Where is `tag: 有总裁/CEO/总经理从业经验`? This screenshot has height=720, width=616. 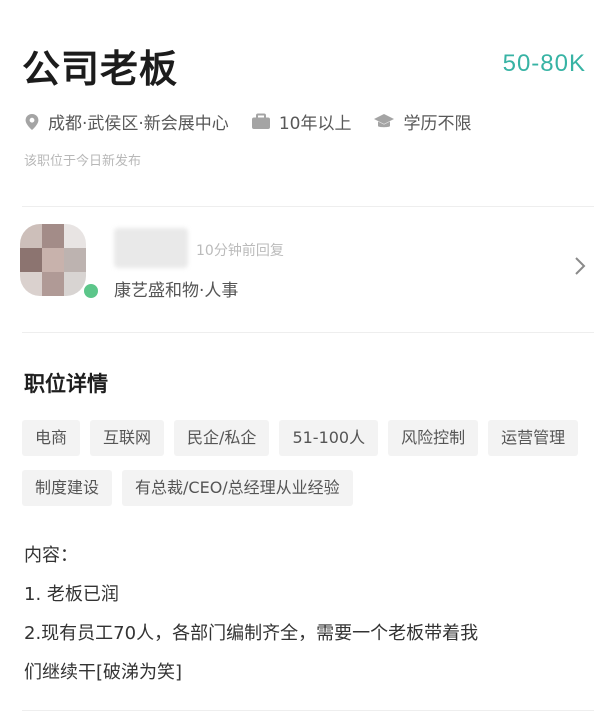 tag: 有总裁/CEO/总经理从业经验 is located at coordinates (237, 488).